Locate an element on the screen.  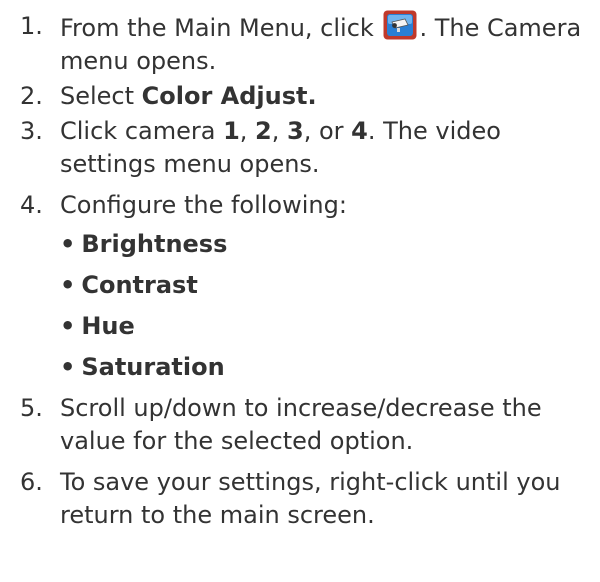
camera-number: 1 is located at coordinates (231, 131).